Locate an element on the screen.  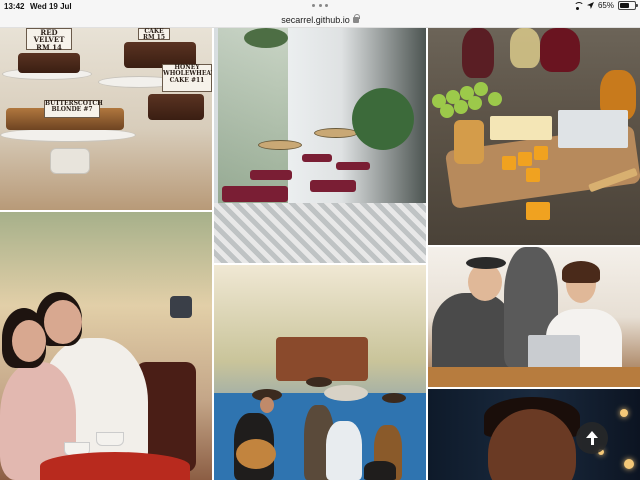
flat-cap is located at coordinates (486, 263).